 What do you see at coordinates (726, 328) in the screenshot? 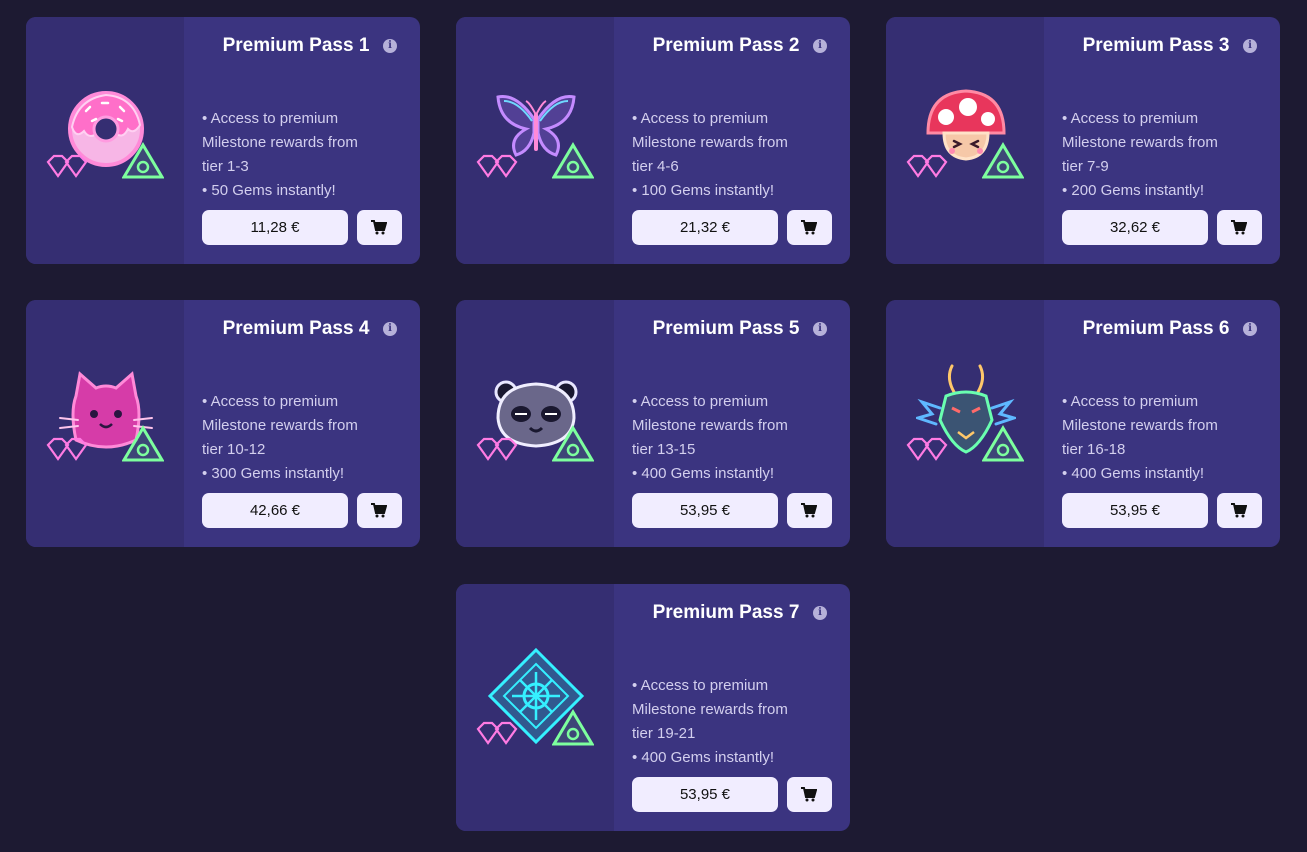
I see `pass-title: Premium Pass 5` at bounding box center [726, 328].